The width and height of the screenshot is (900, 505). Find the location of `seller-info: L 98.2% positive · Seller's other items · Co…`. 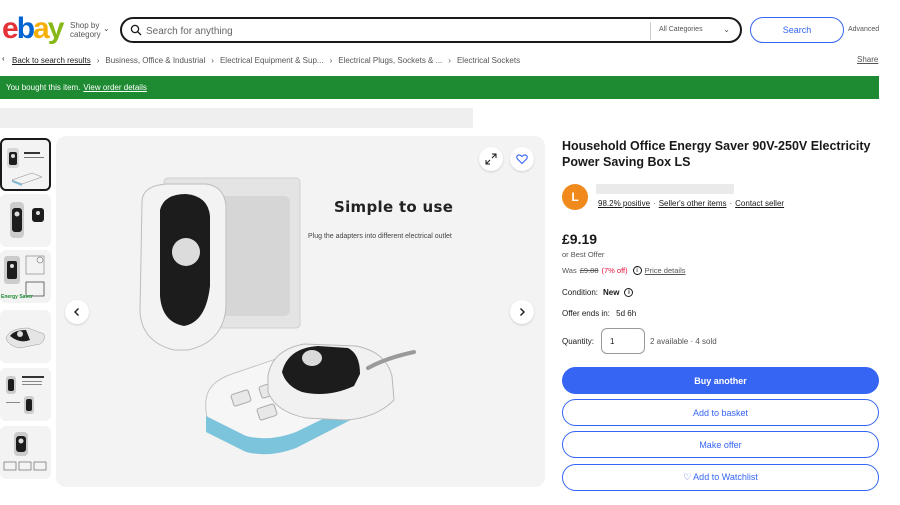

seller-info: L 98.2% positive · Seller's other items · Co… is located at coordinates (721, 198).